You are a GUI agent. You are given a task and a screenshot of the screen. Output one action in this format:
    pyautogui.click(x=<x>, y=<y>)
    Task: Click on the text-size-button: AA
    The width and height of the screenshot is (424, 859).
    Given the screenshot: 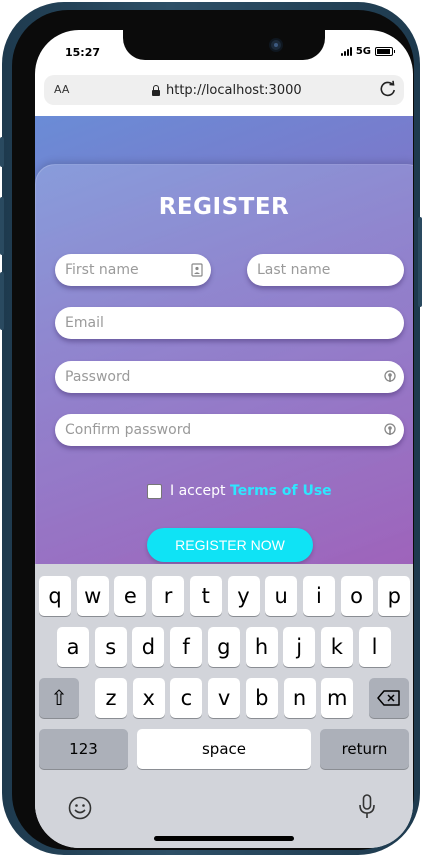 What is the action you would take?
    pyautogui.click(x=61, y=89)
    